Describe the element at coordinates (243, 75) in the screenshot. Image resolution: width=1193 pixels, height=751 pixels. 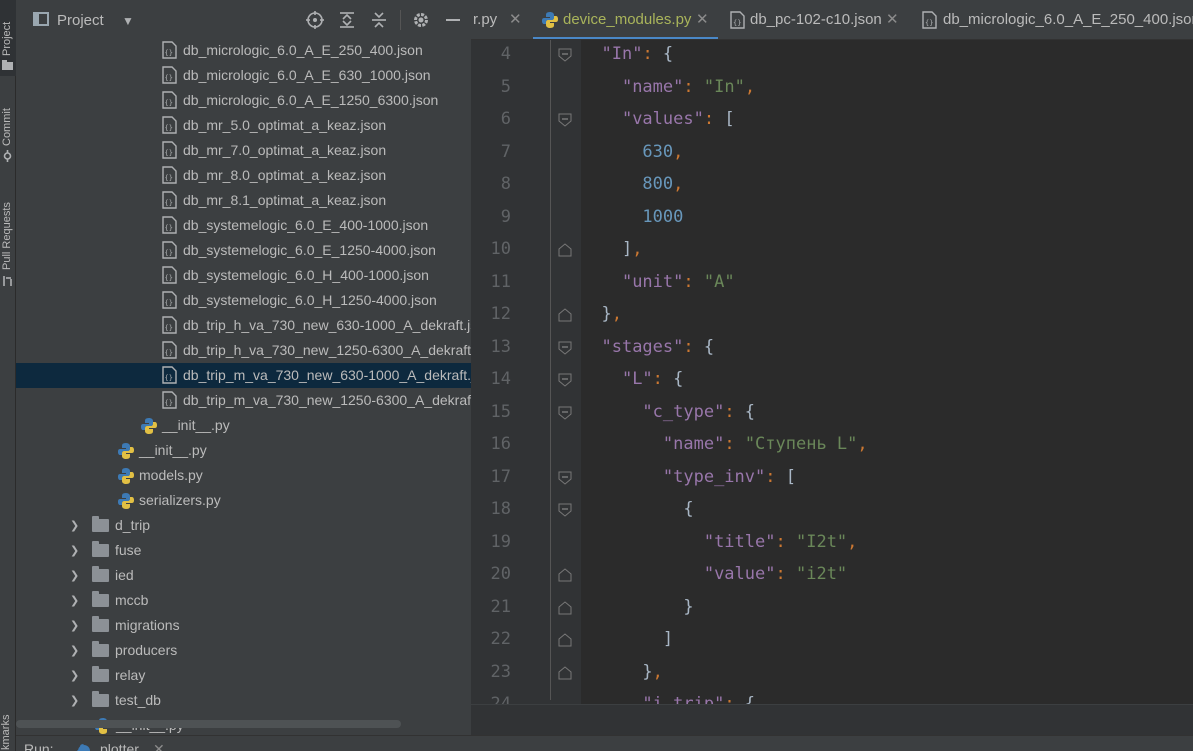
I see `tree-file: {} db_micrologic_6.0_A_E_630_1000.json` at that location.